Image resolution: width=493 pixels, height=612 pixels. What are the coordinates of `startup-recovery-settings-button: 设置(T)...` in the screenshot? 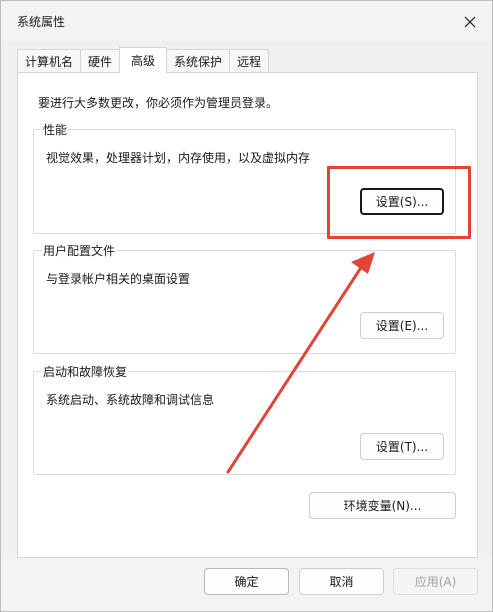 It's located at (402, 446).